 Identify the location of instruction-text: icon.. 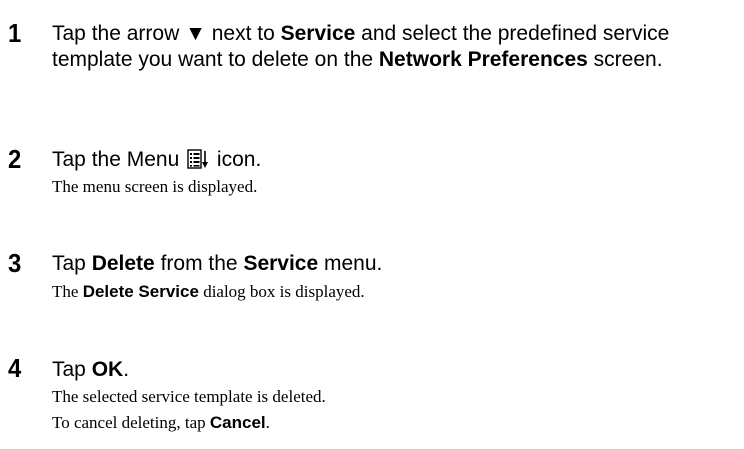
(236, 159).